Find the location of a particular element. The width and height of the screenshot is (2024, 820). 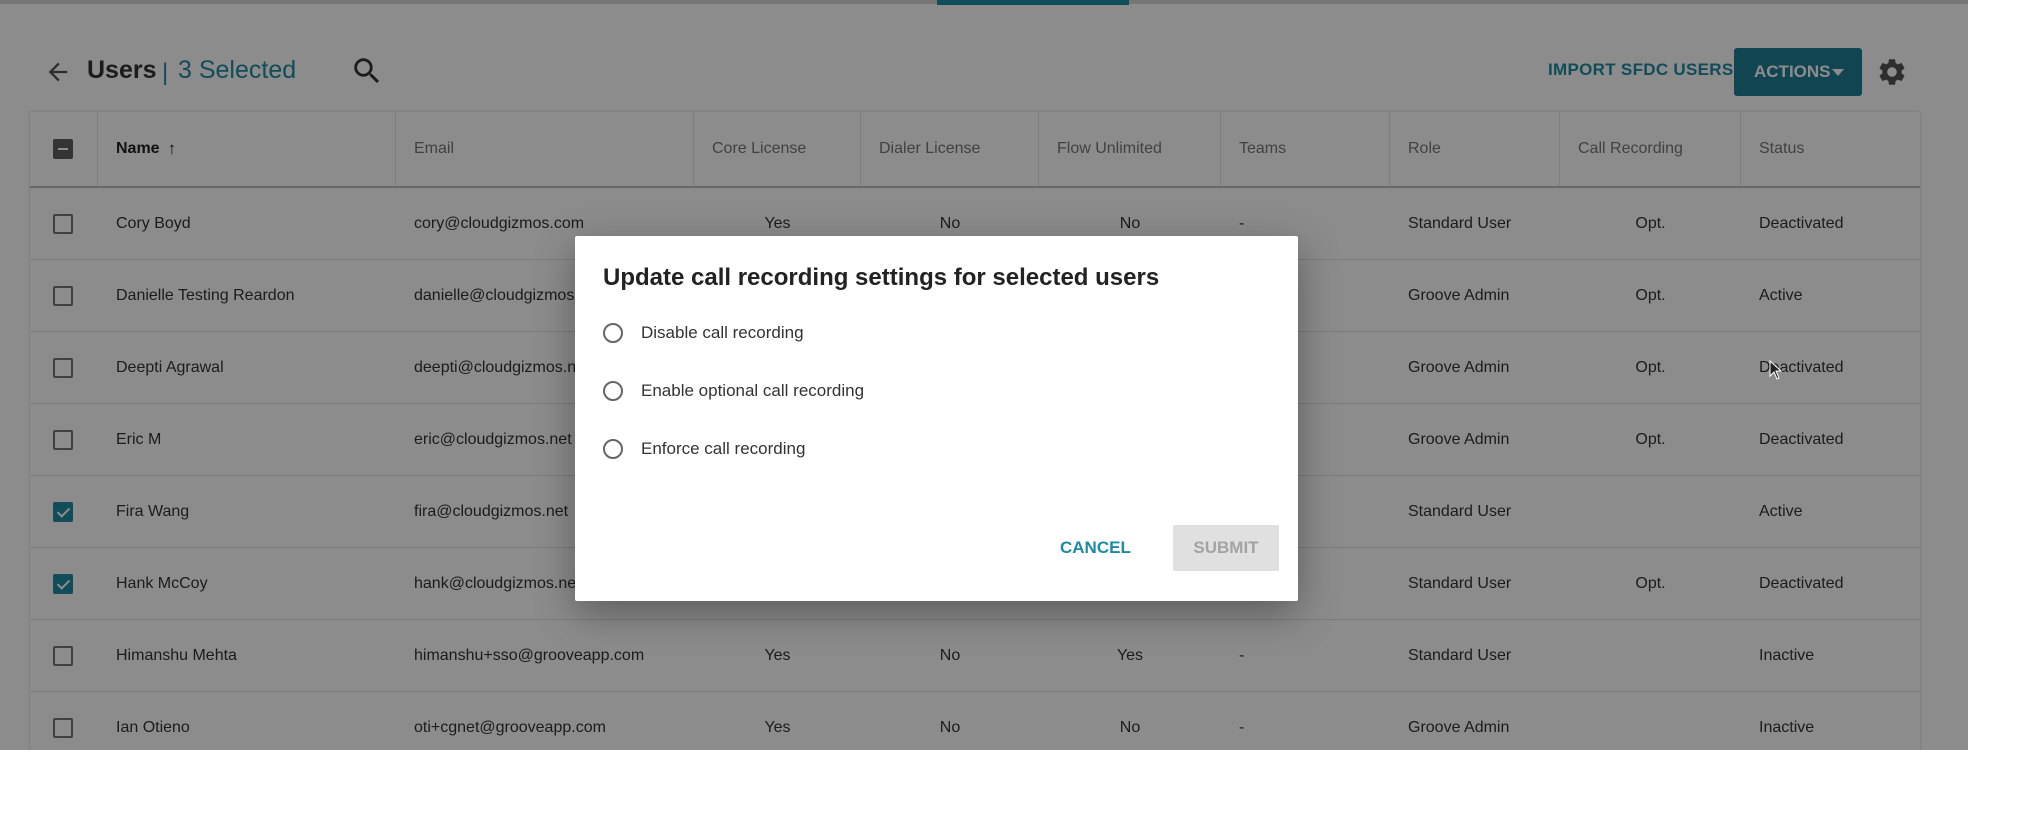

radio-option-label: Enforce call recording is located at coordinates (723, 448).